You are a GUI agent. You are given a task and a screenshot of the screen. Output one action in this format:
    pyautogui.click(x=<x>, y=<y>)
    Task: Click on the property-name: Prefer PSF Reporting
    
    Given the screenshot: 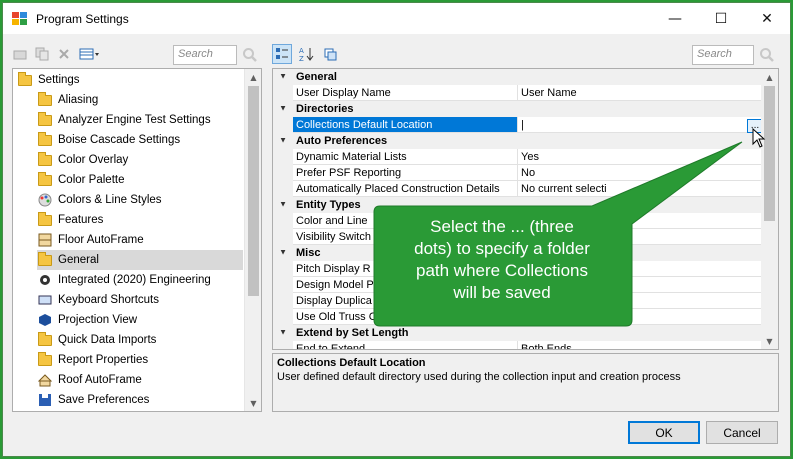 What is the action you would take?
    pyautogui.click(x=405, y=173)
    